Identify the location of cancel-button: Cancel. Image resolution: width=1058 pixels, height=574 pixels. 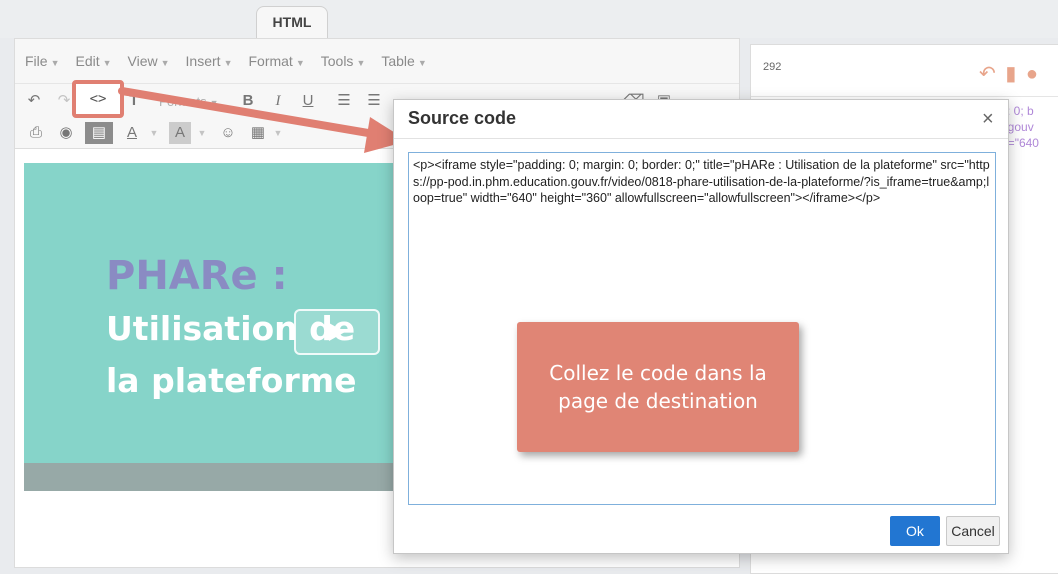
(973, 531).